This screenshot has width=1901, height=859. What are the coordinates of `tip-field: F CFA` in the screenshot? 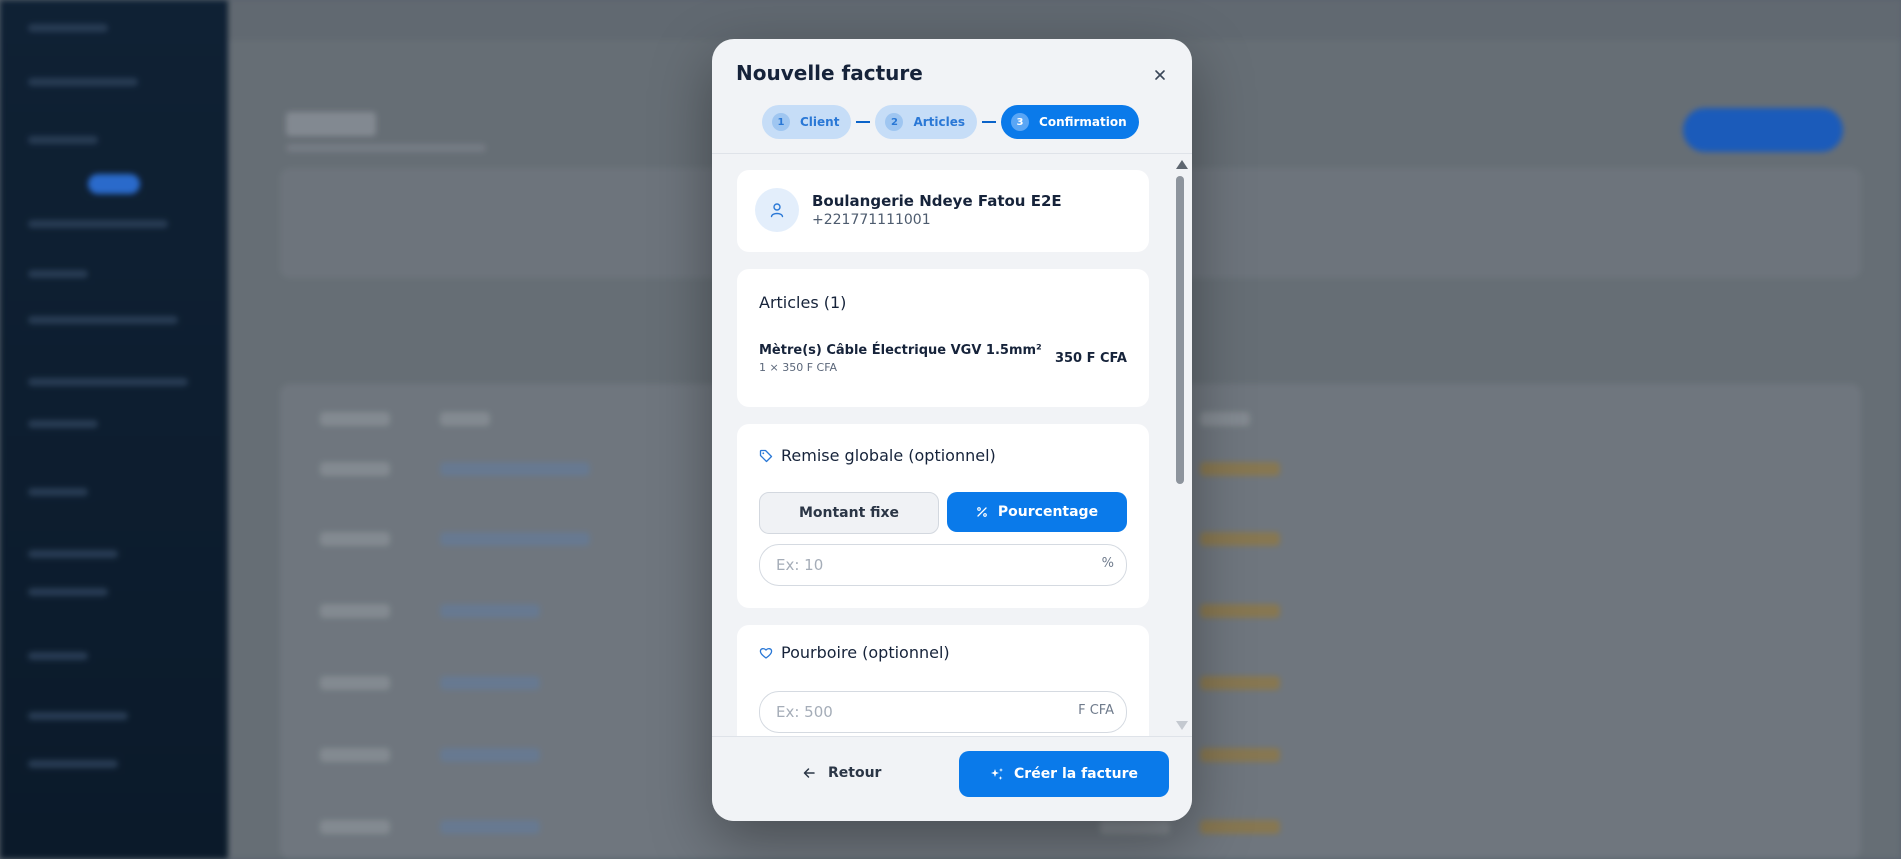 It's located at (943, 712).